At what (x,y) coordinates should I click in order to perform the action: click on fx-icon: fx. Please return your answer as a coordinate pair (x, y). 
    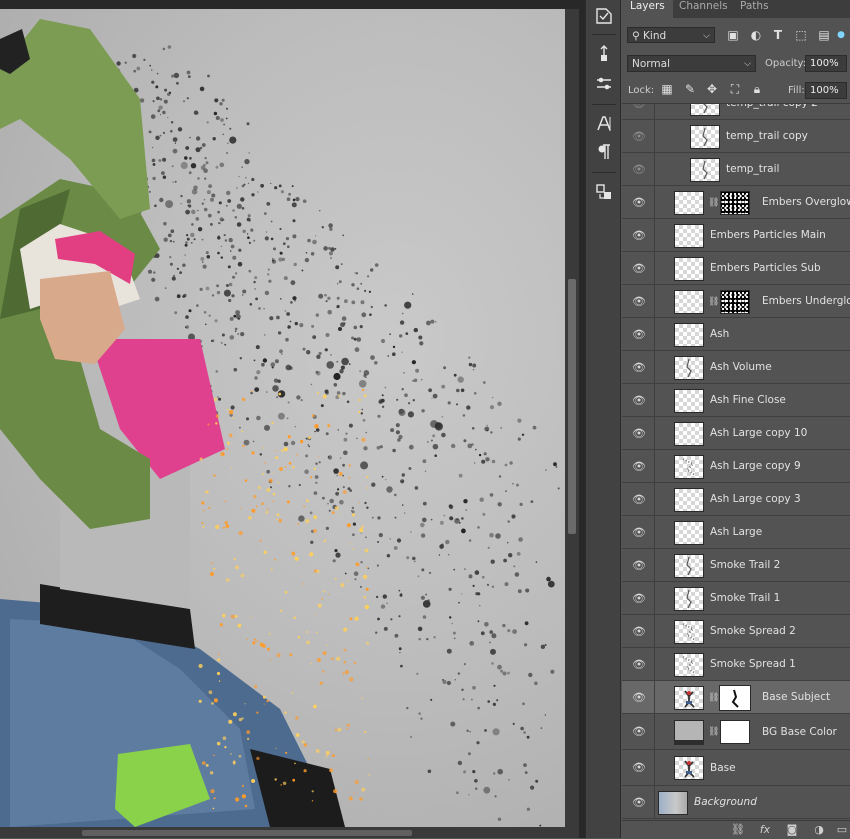
    Looking at the image, I should click on (765, 830).